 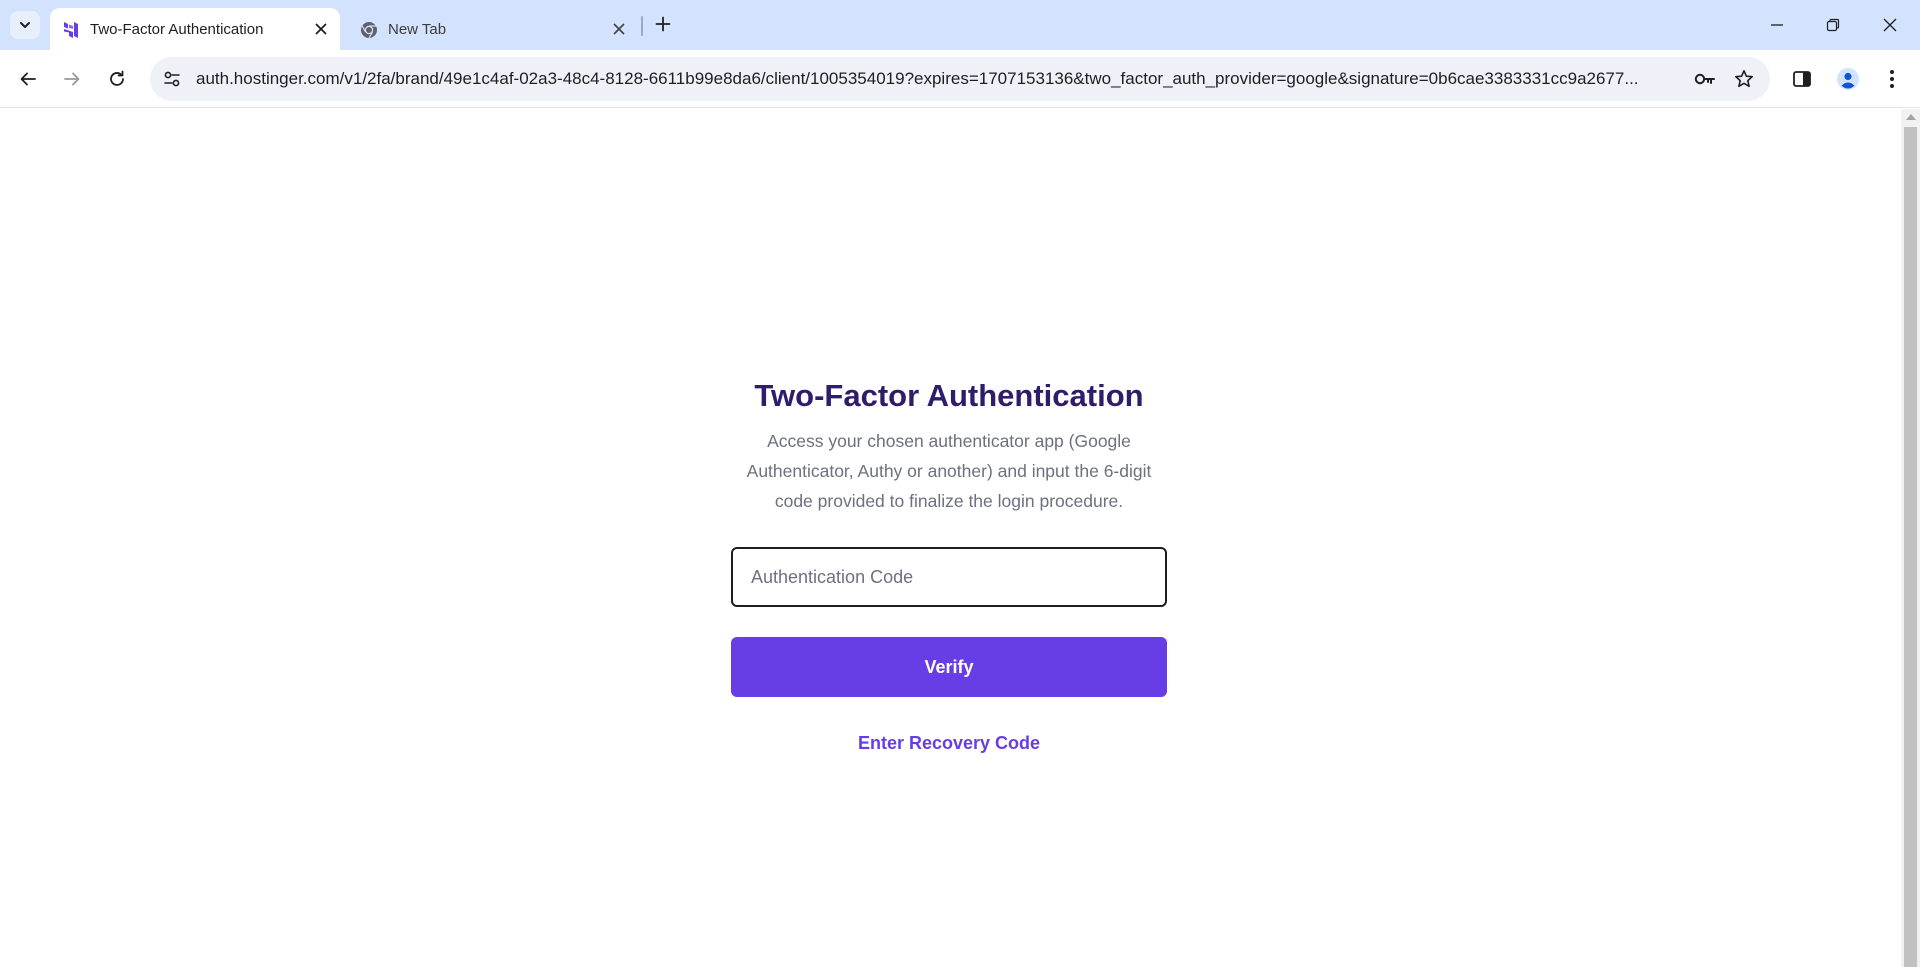 I want to click on arrow-right-icon, so click(x=72, y=79).